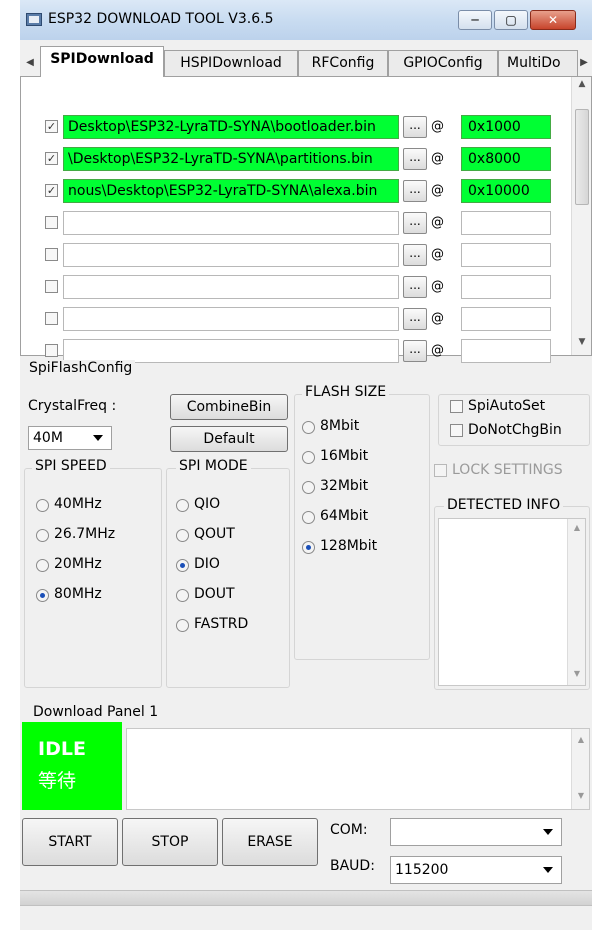 The width and height of the screenshot is (592, 930). I want to click on chevron-down-icon, so click(548, 832).